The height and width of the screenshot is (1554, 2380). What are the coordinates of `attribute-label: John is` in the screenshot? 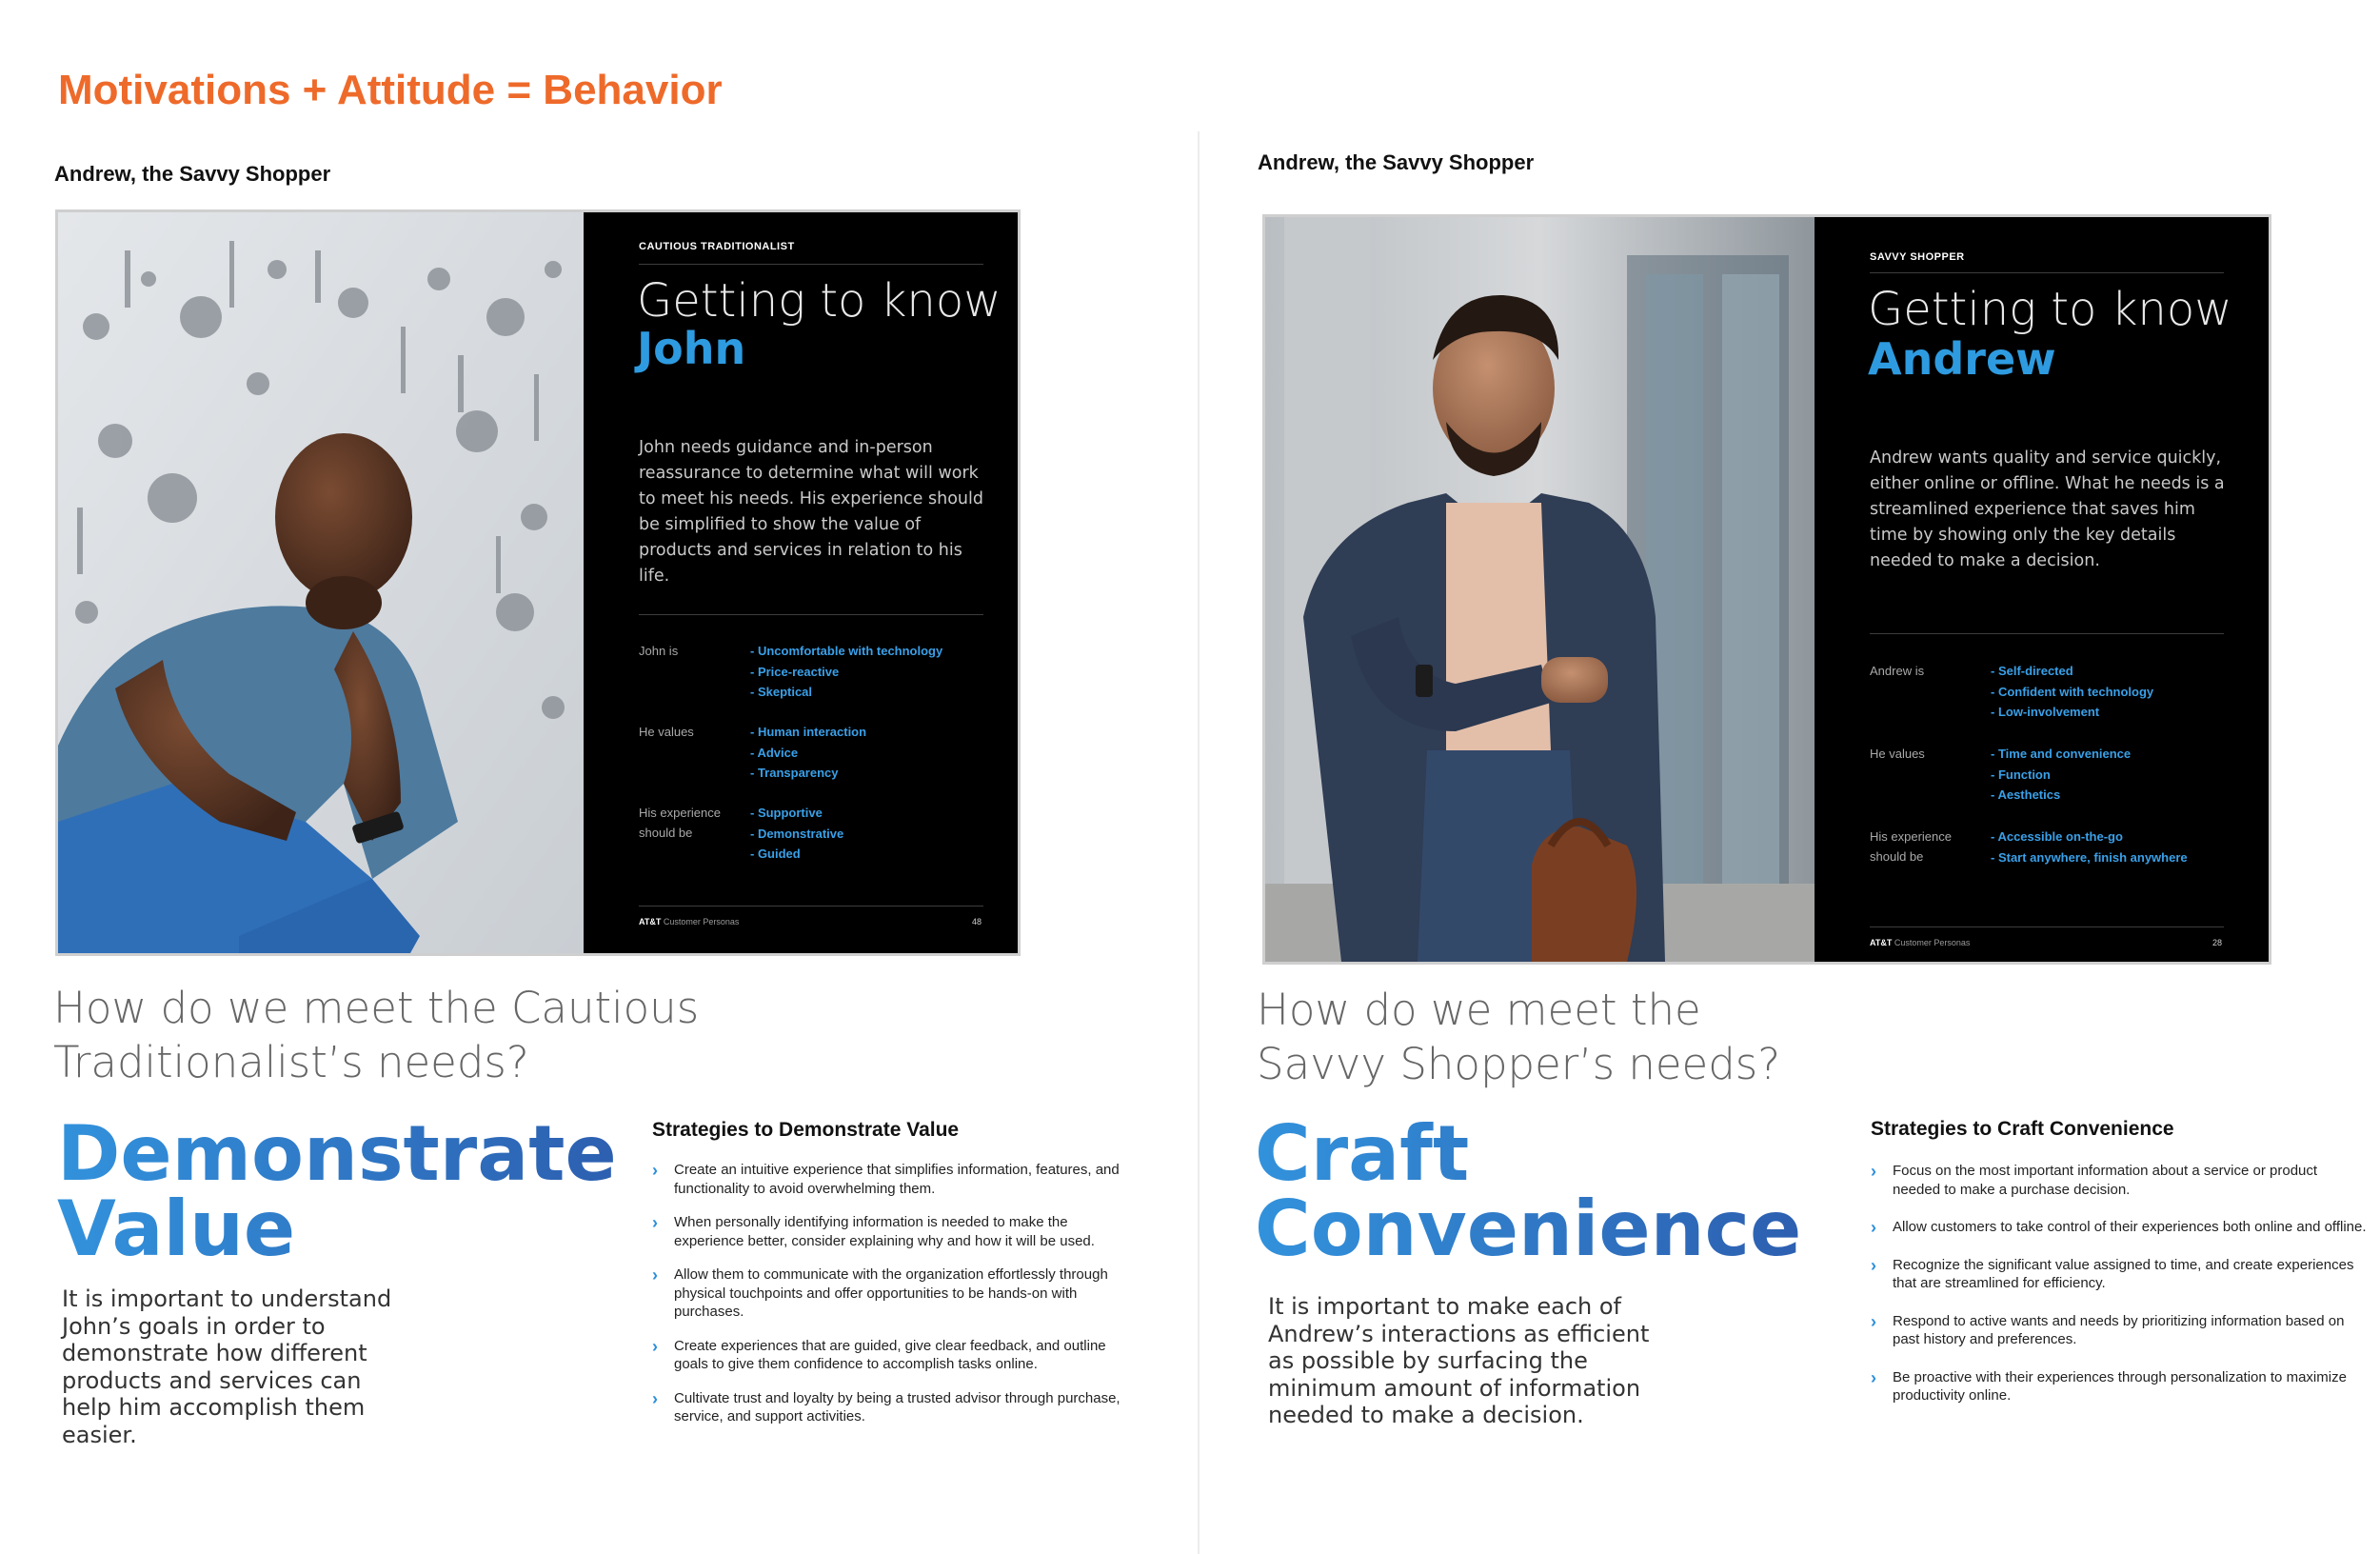 It's located at (659, 651).